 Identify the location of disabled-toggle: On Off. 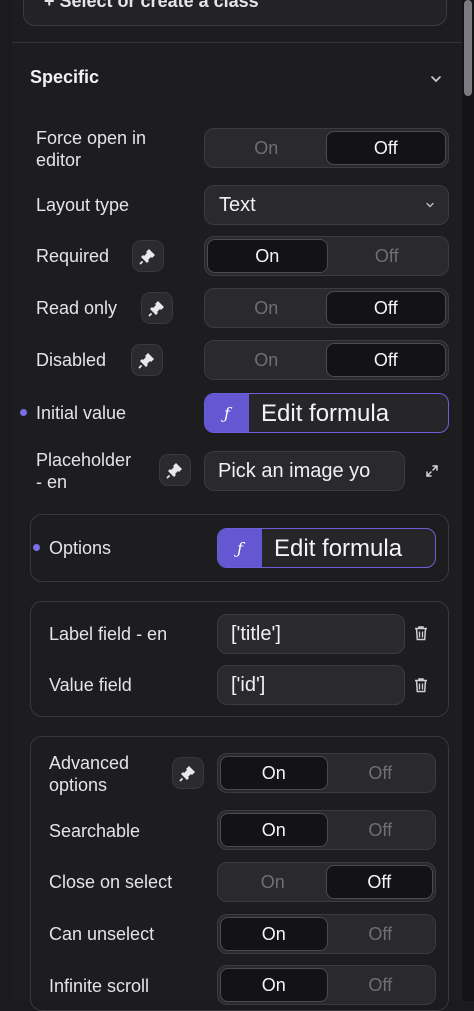
(326, 360).